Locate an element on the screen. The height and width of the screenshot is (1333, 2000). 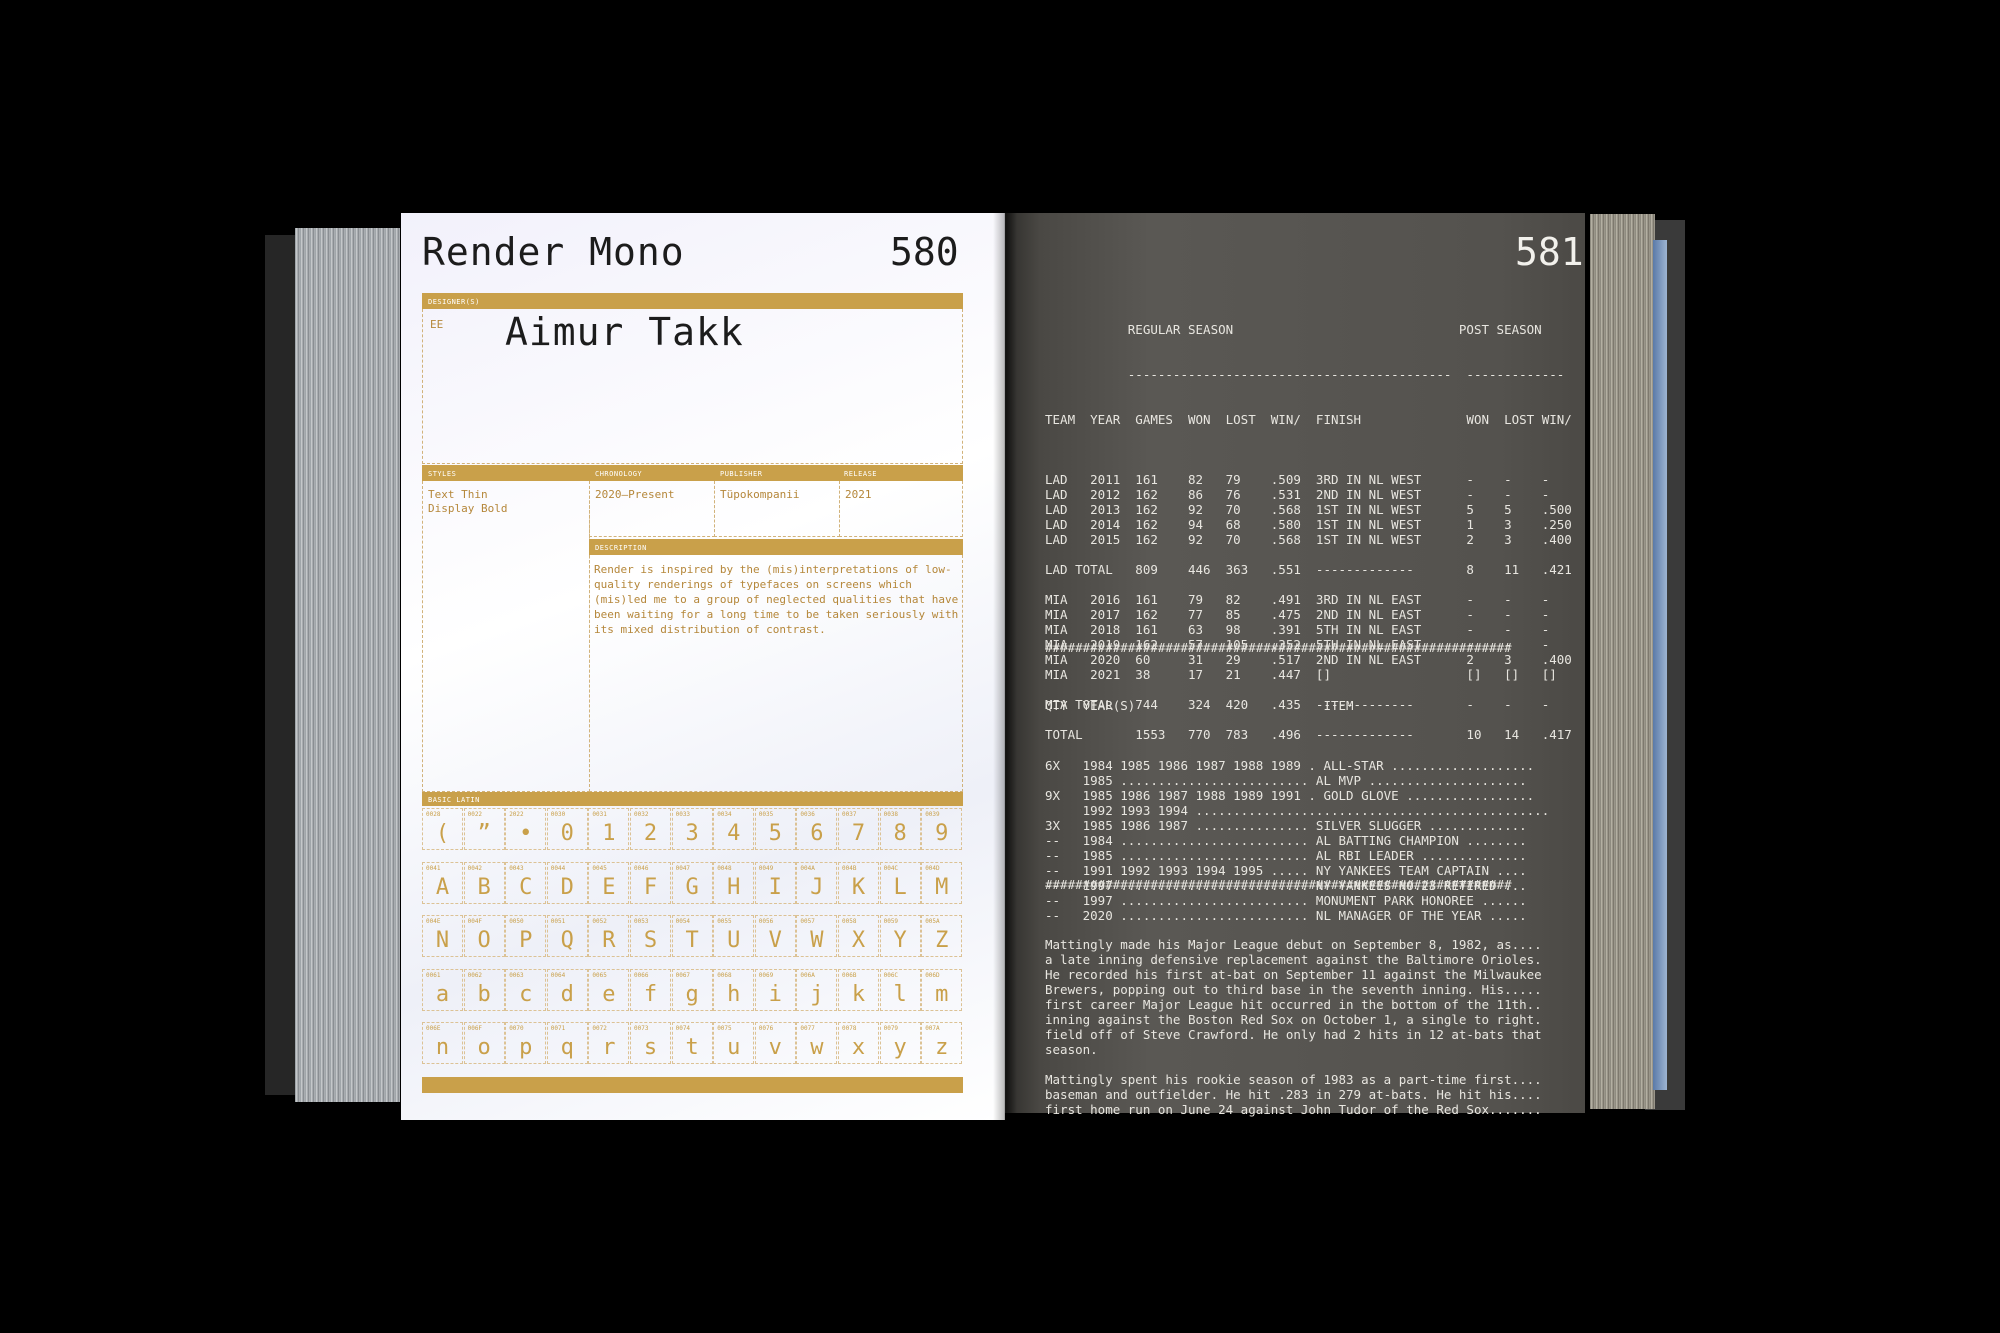
glyph-char: 8 is located at coordinates (900, 833).